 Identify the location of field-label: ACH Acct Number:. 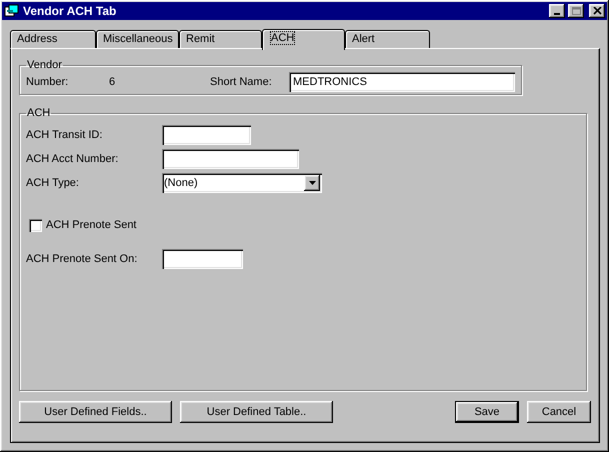
(73, 159).